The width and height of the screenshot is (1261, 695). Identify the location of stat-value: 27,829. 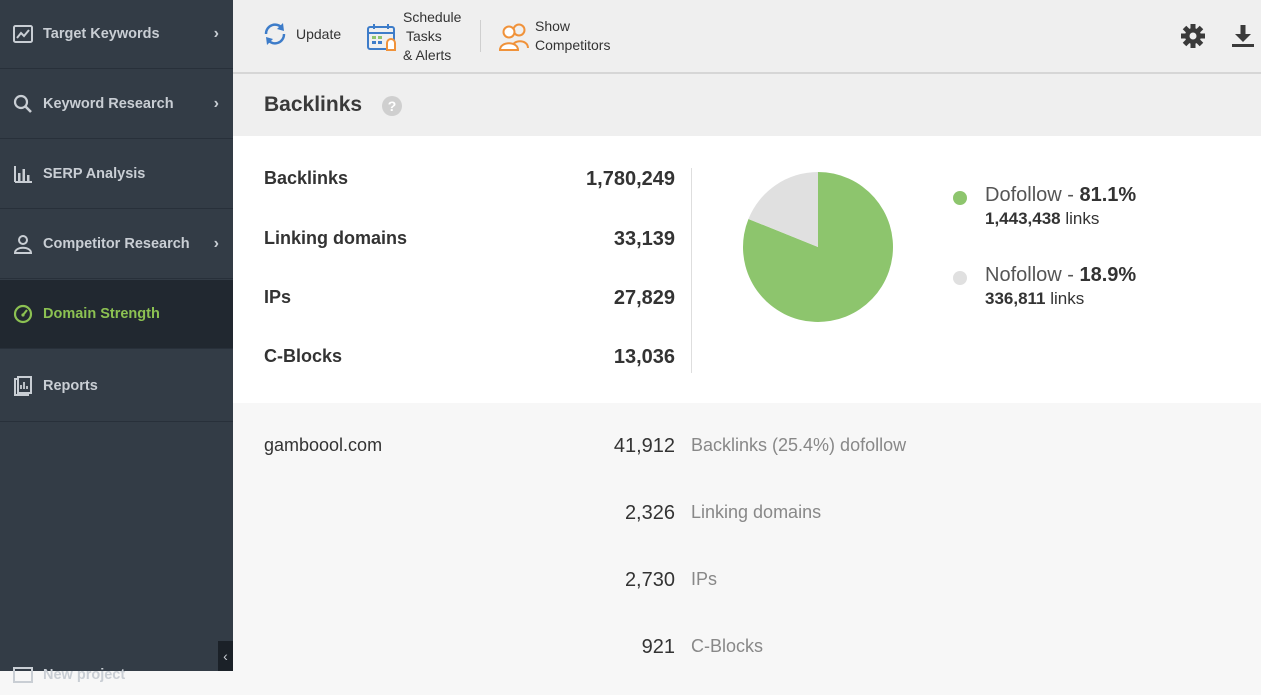
(644, 298).